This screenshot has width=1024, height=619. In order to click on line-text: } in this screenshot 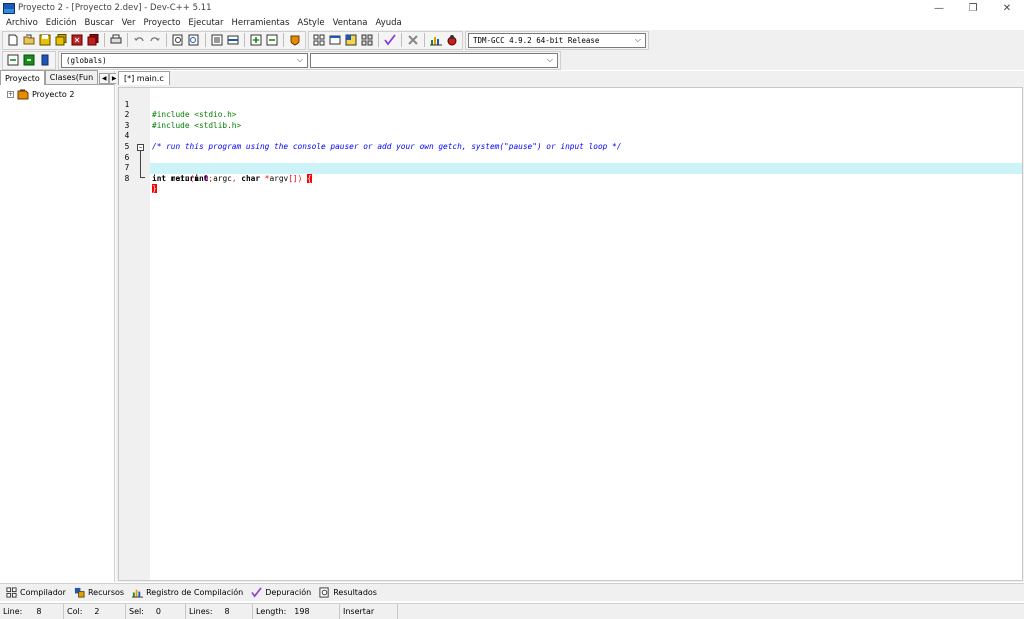, I will do `click(154, 189)`.